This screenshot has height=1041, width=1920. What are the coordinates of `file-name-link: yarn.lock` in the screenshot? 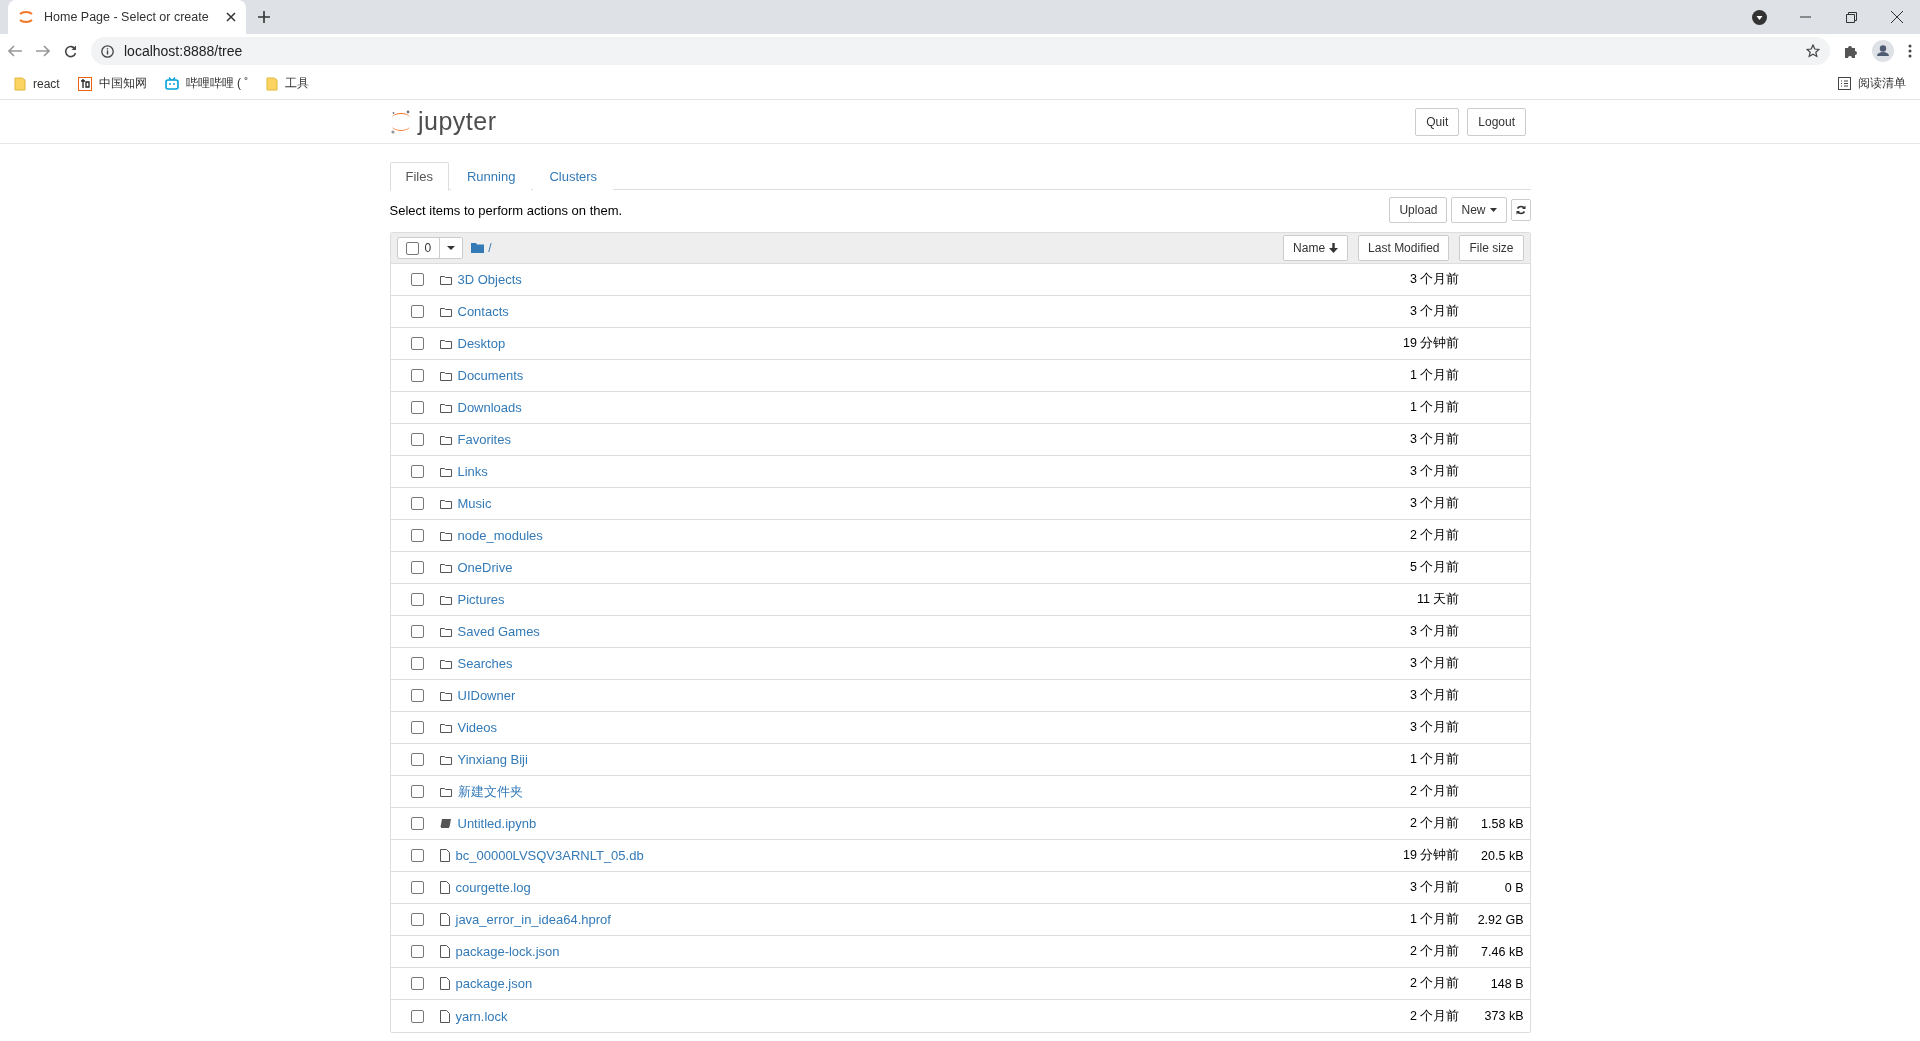 It's located at (481, 1016).